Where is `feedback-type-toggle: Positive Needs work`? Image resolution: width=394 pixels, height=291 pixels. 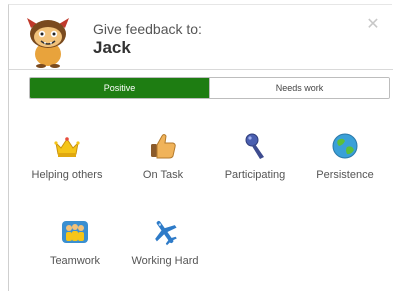
feedback-type-toggle: Positive Needs work is located at coordinates (209, 88).